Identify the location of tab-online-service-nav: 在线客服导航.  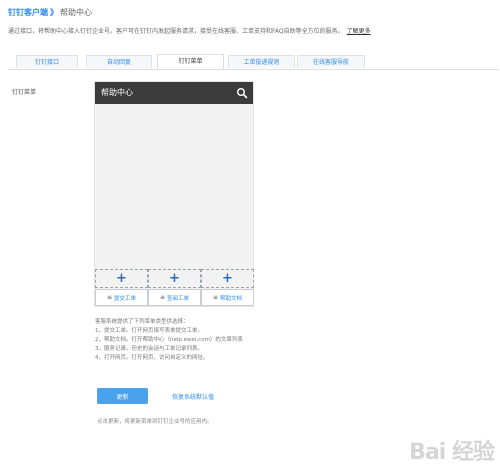
(331, 61).